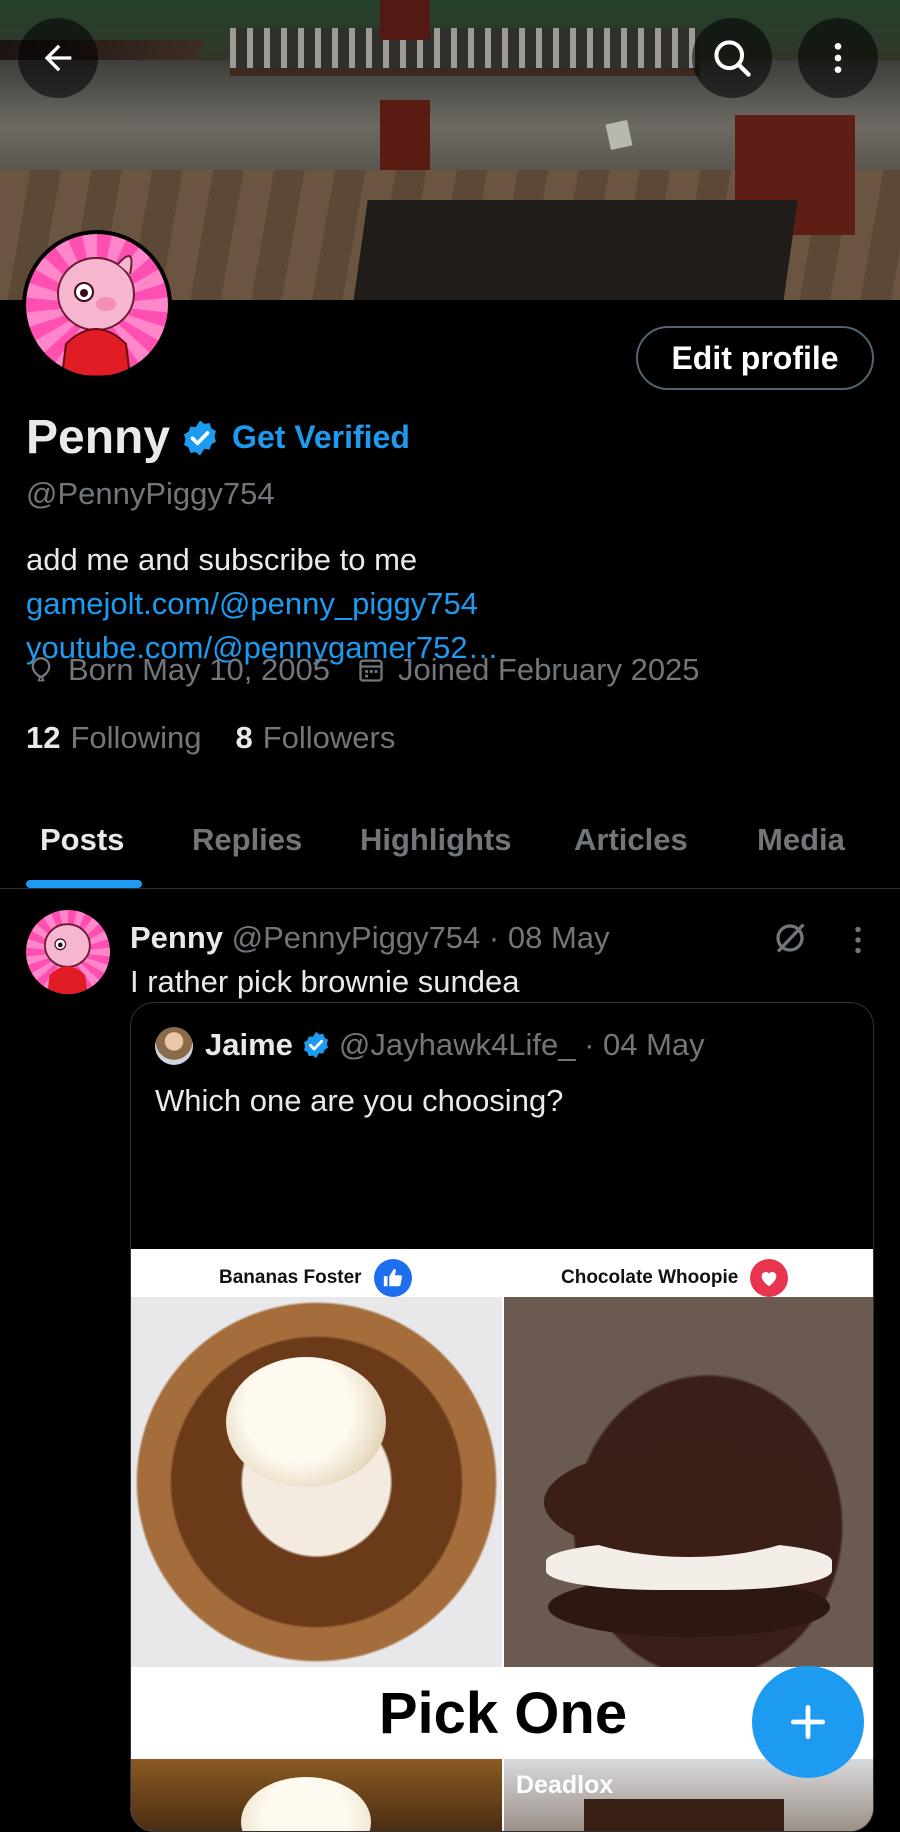 The height and width of the screenshot is (1832, 900). I want to click on active-tab-indicator, so click(84, 884).